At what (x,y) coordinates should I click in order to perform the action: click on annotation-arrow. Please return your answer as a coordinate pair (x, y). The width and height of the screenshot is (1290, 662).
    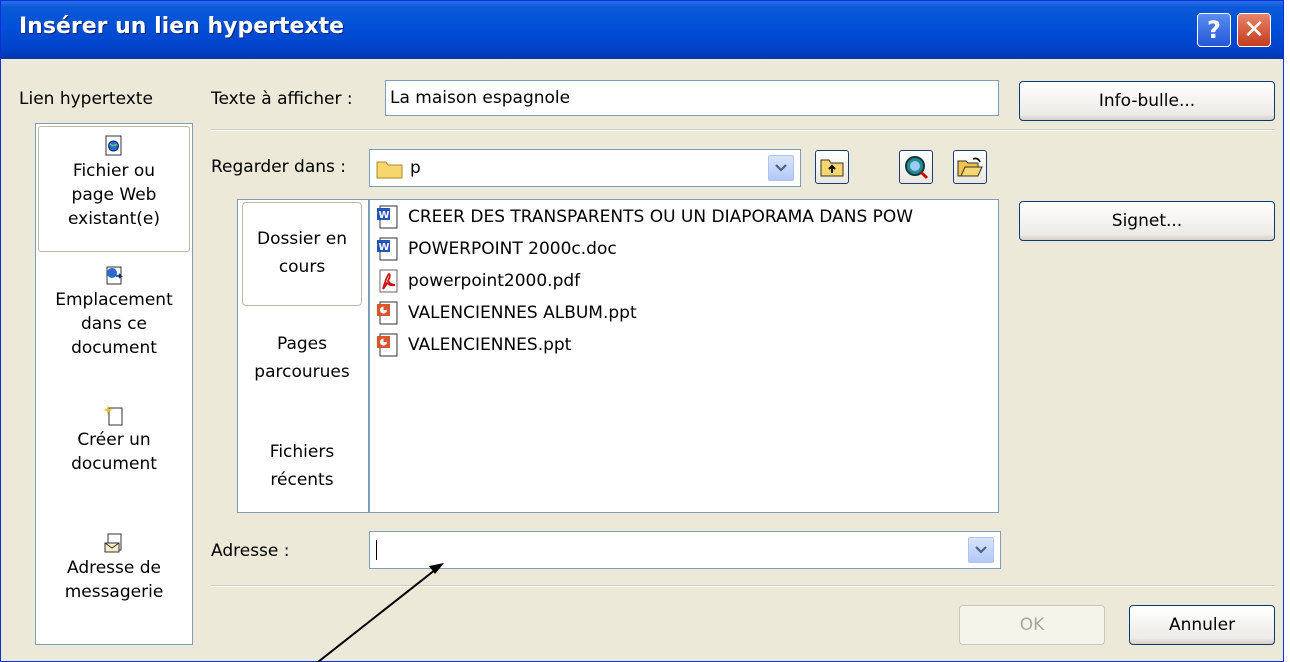
    Looking at the image, I should click on (380, 612).